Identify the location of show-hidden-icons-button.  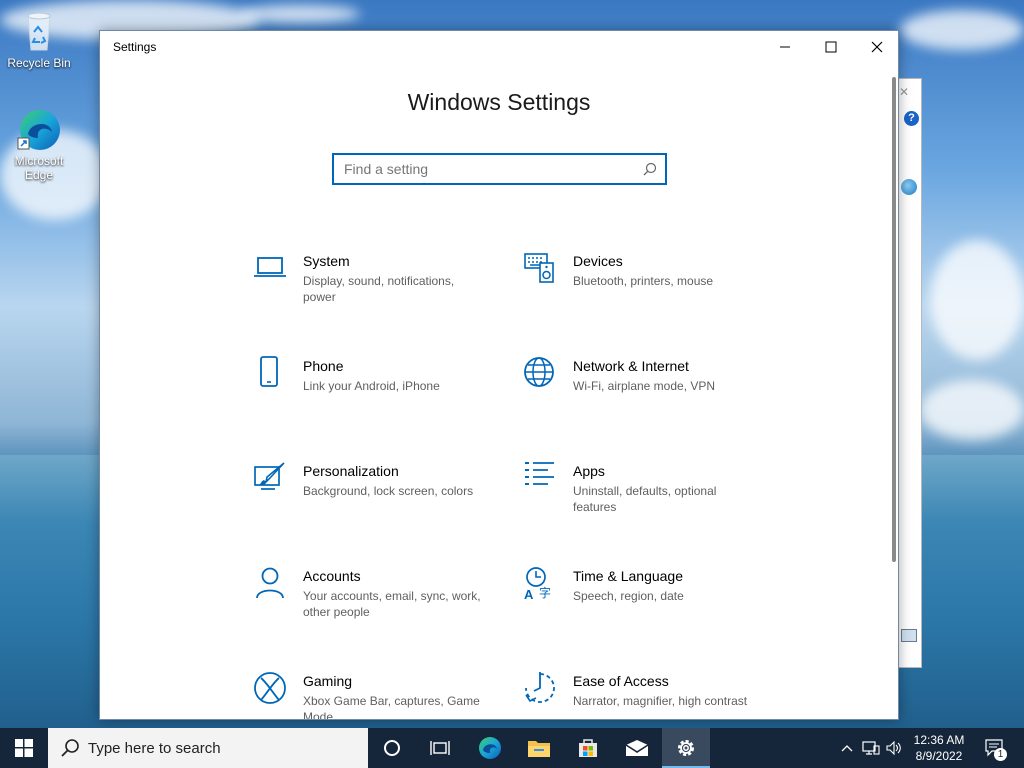
(847, 748).